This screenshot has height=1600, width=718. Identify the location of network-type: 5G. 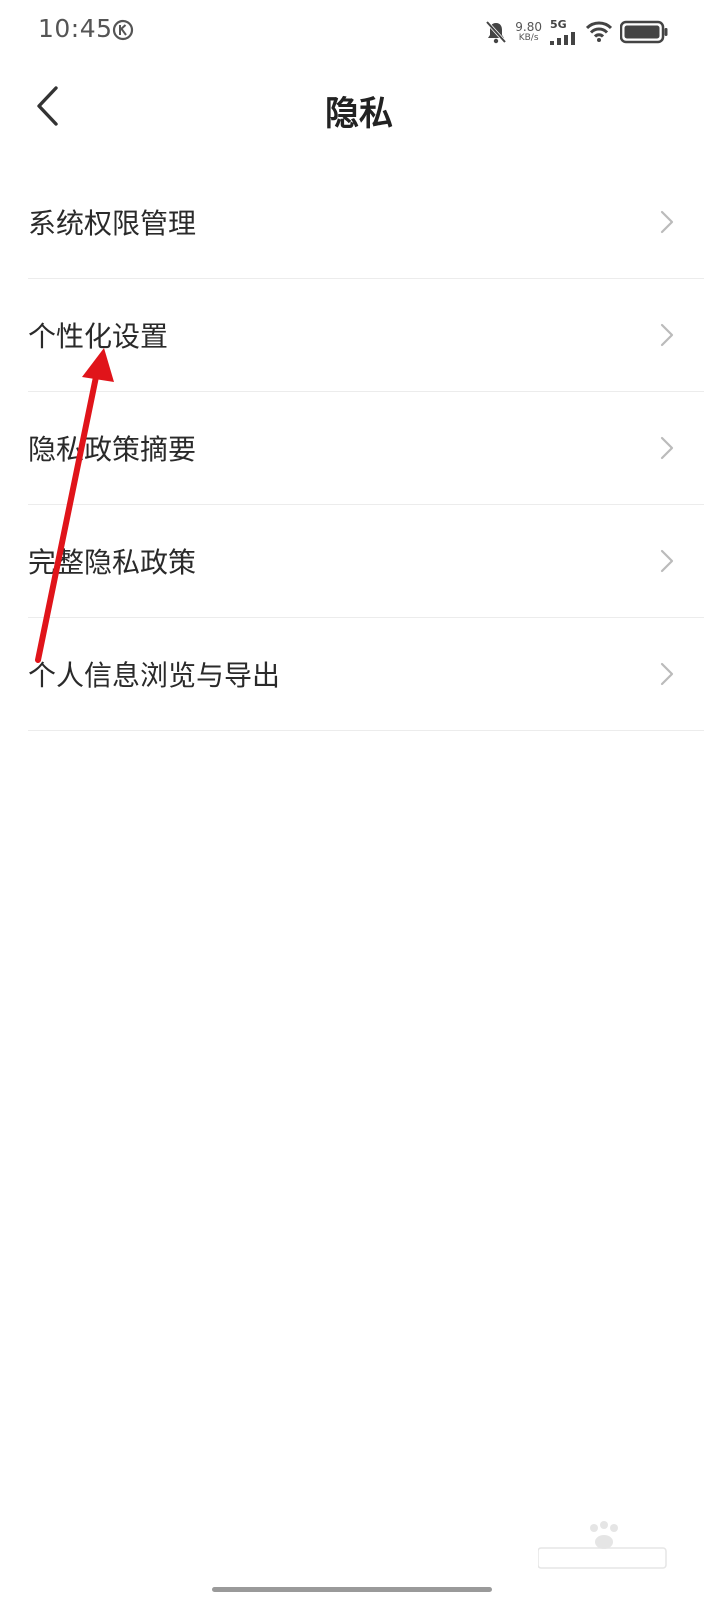
(558, 24).